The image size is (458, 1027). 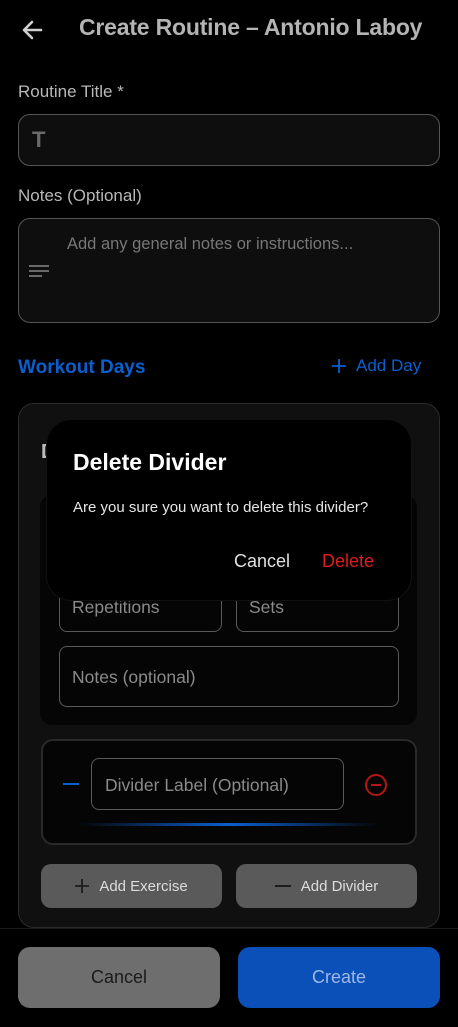 I want to click on add-day-button: Add Day, so click(x=376, y=366).